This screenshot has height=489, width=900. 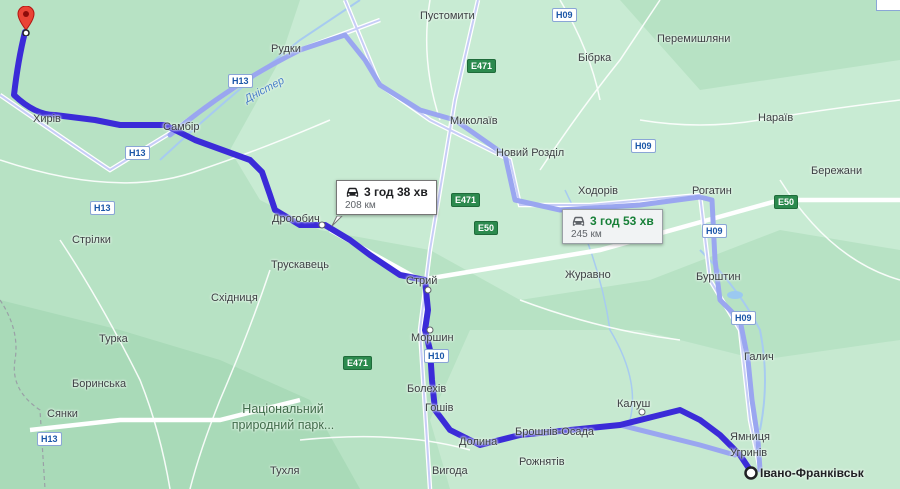 I want to click on place-label: Стрілки, so click(x=91, y=240).